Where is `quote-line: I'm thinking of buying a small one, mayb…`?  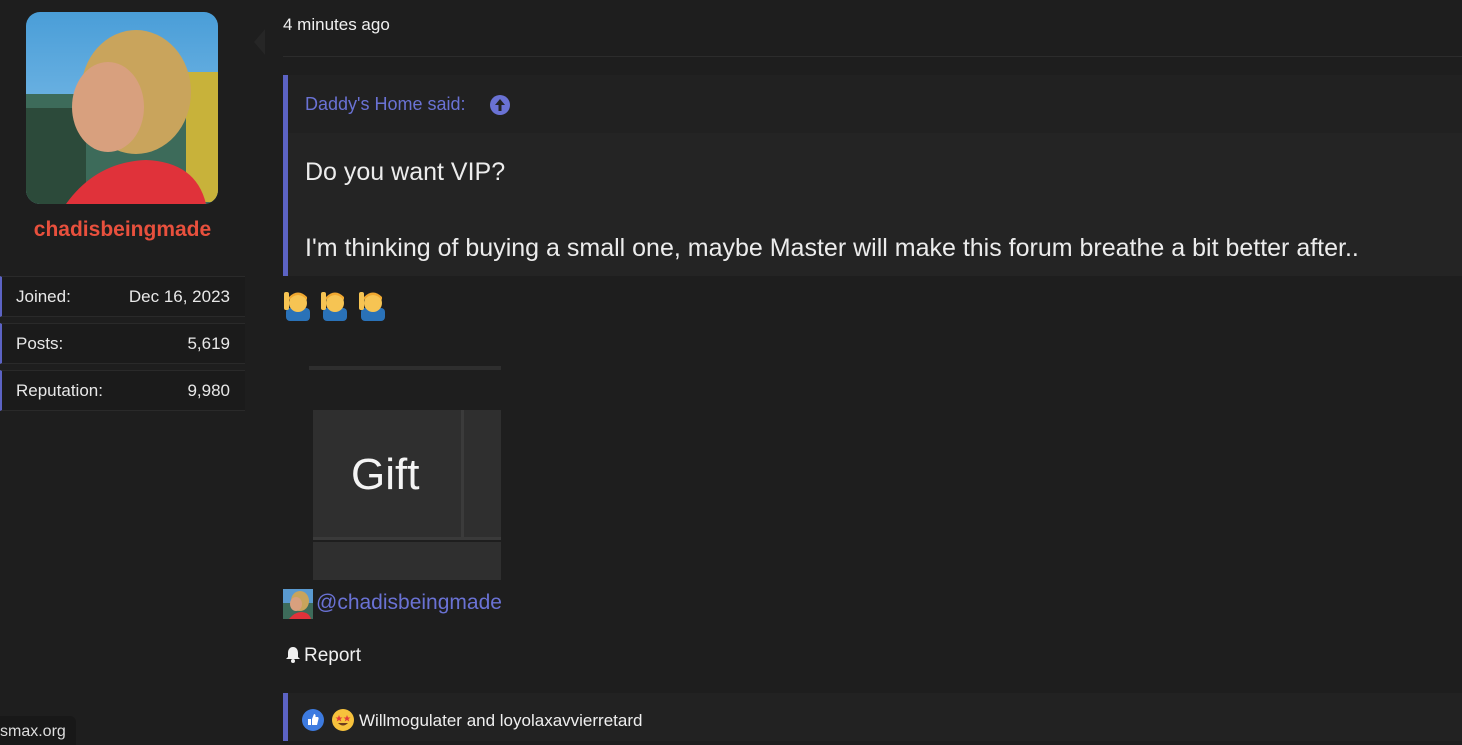
quote-line: I'm thinking of buying a small one, mayb… is located at coordinates (832, 248).